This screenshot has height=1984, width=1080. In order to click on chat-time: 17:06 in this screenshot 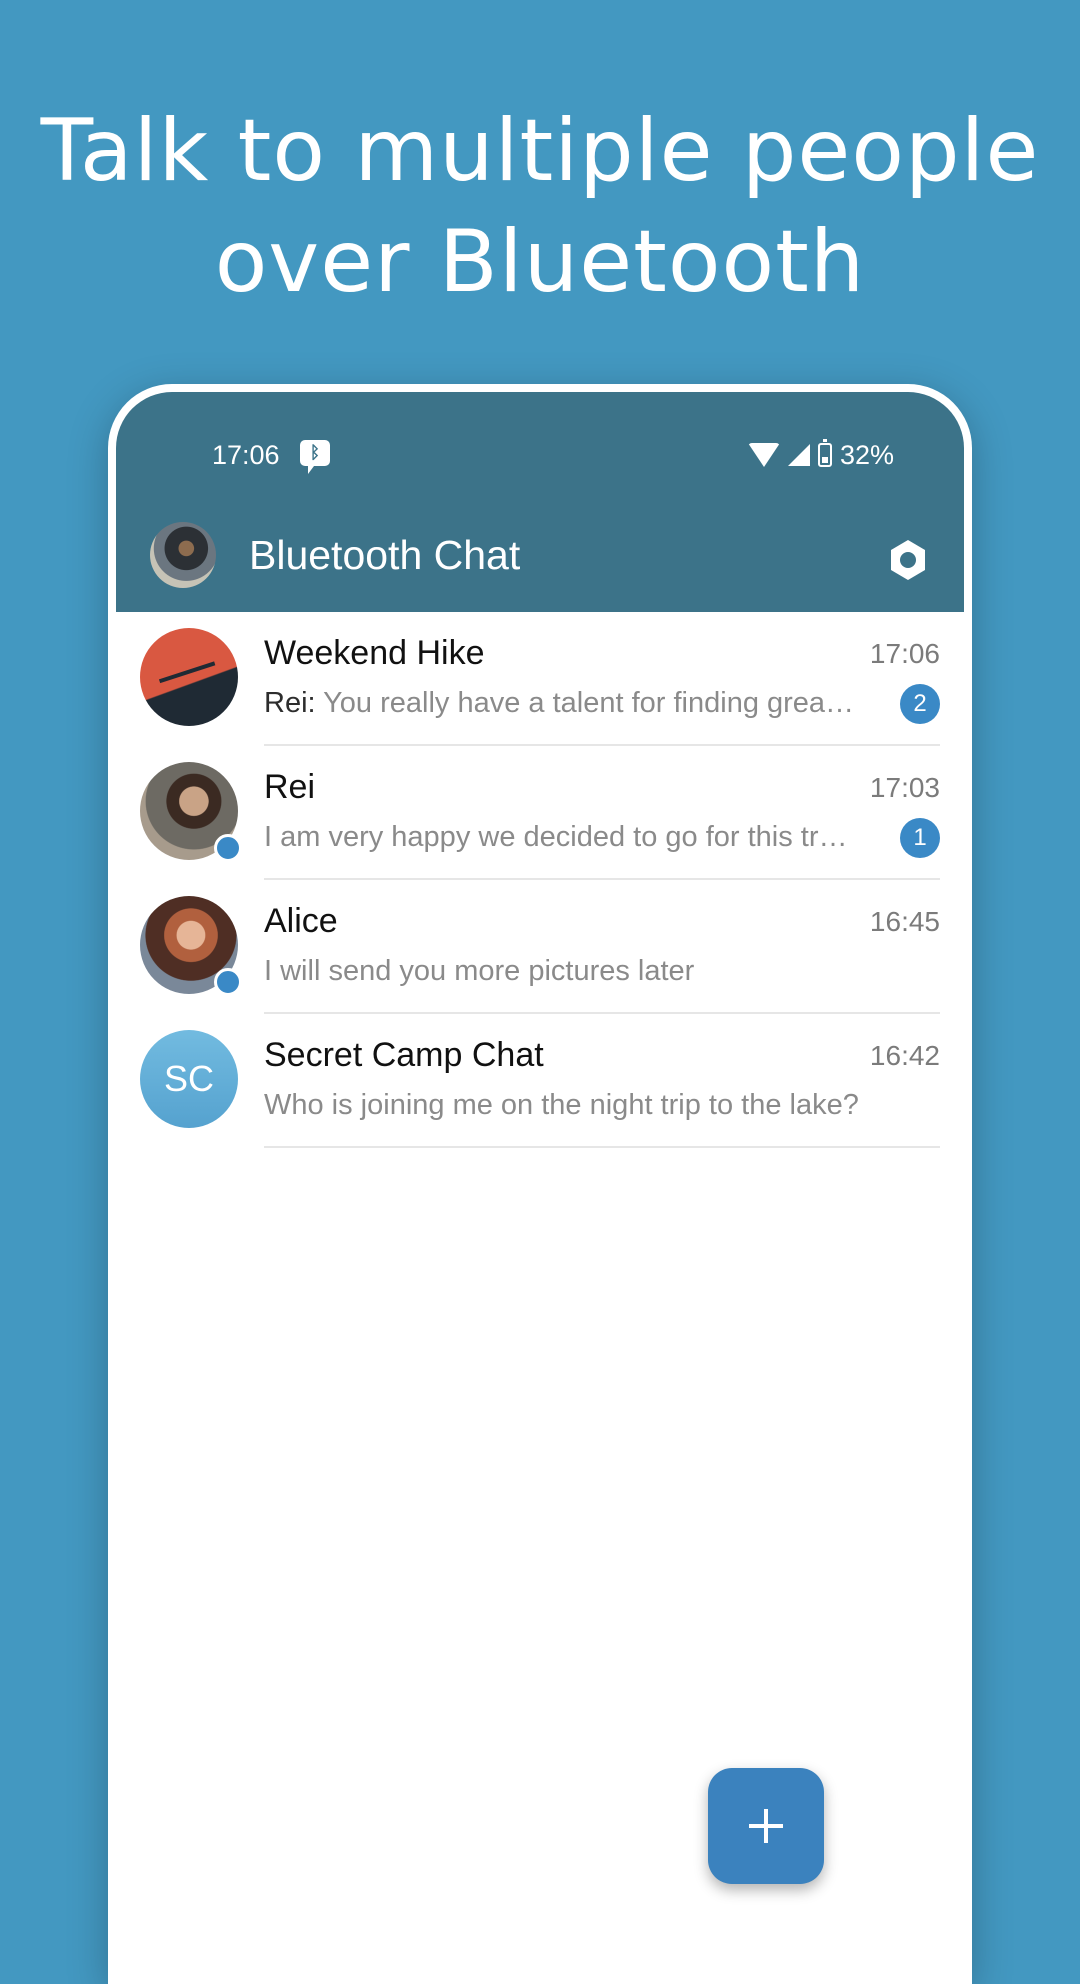, I will do `click(904, 653)`.